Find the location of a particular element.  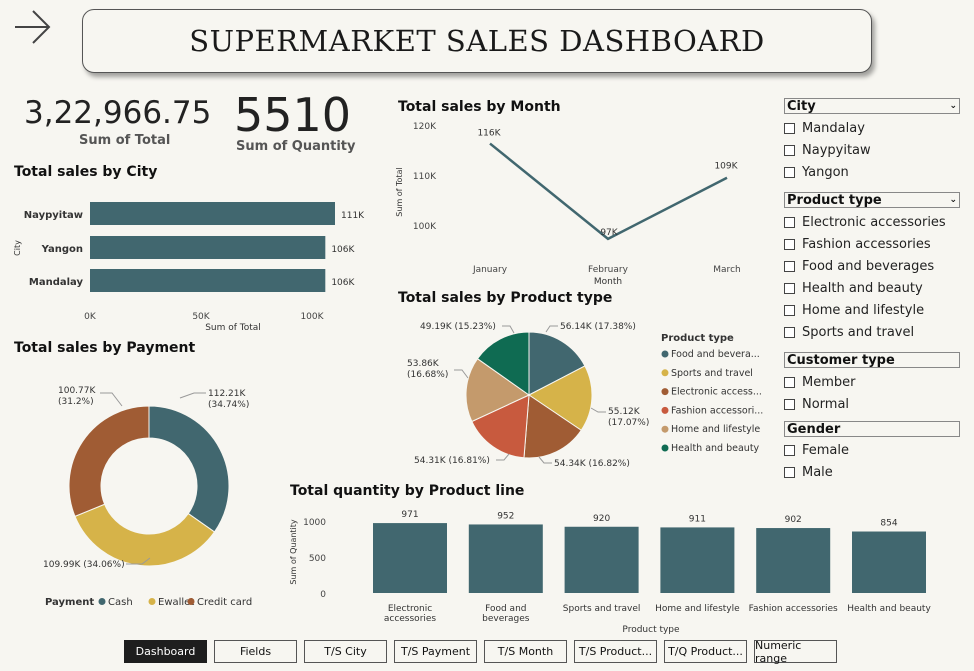

product-type-option: Home and lifestyle is located at coordinates (872, 310).